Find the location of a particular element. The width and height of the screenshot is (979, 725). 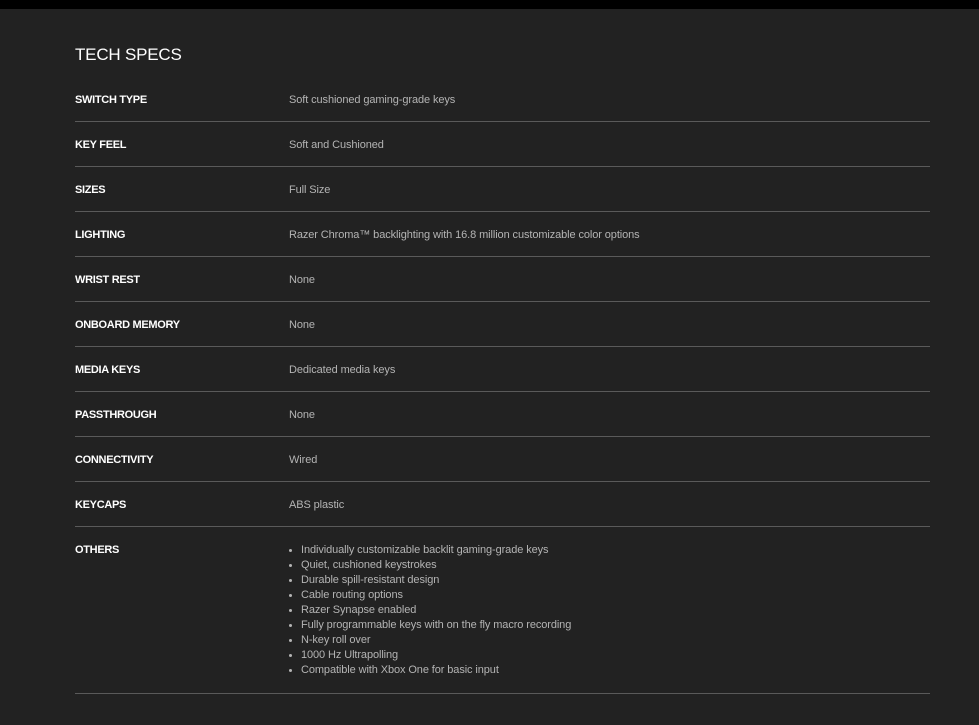

spec-value: Wired is located at coordinates (303, 460).